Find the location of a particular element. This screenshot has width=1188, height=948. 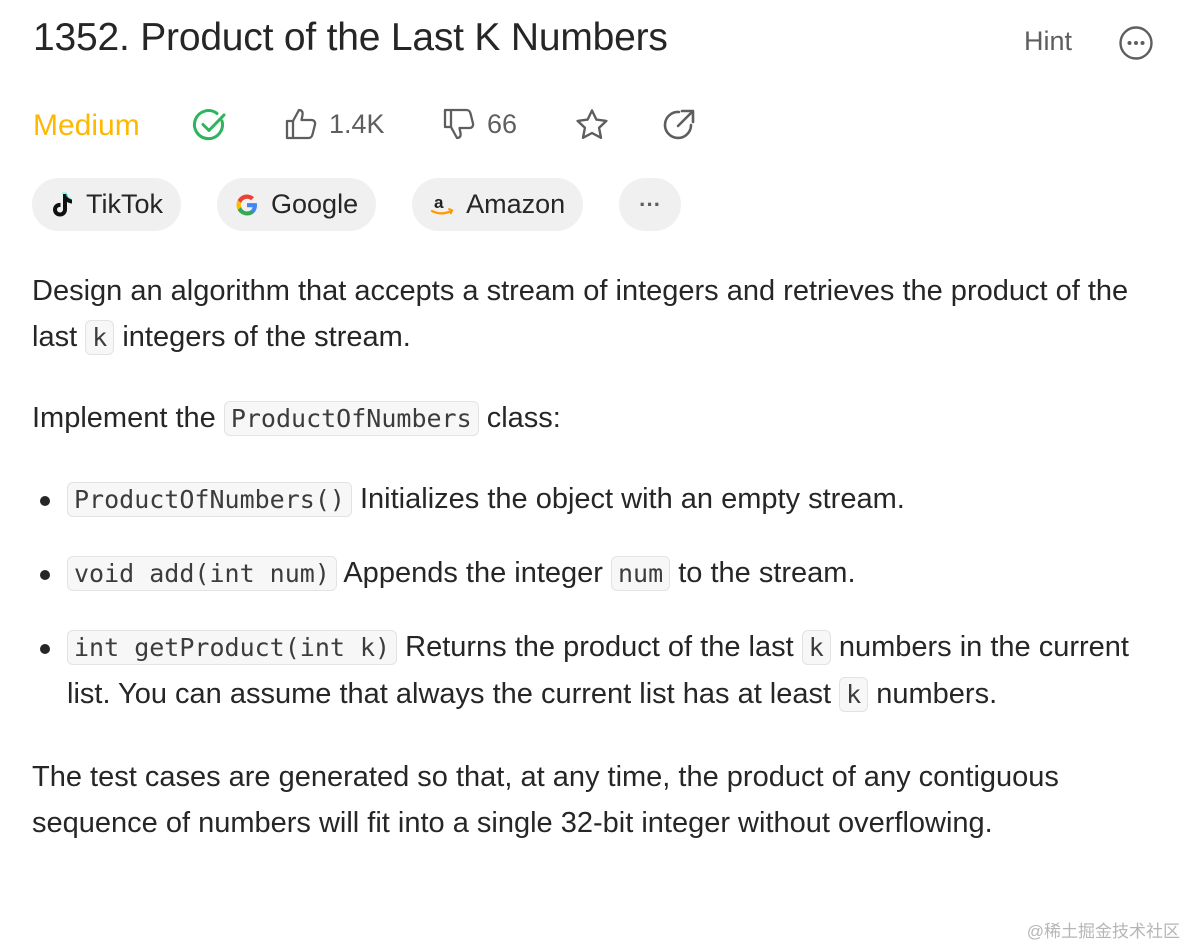

tag-label: Google is located at coordinates (315, 204).